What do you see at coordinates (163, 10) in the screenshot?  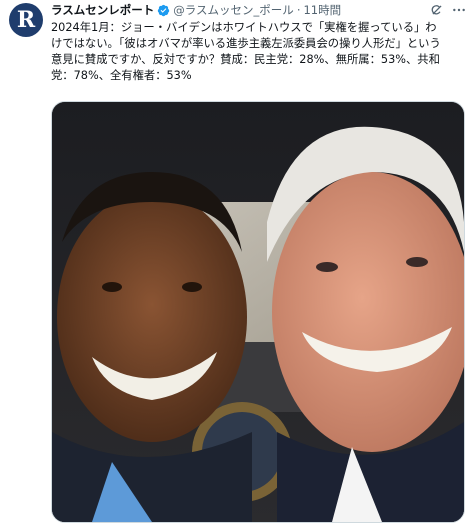 I see `verified-badge-icon` at bounding box center [163, 10].